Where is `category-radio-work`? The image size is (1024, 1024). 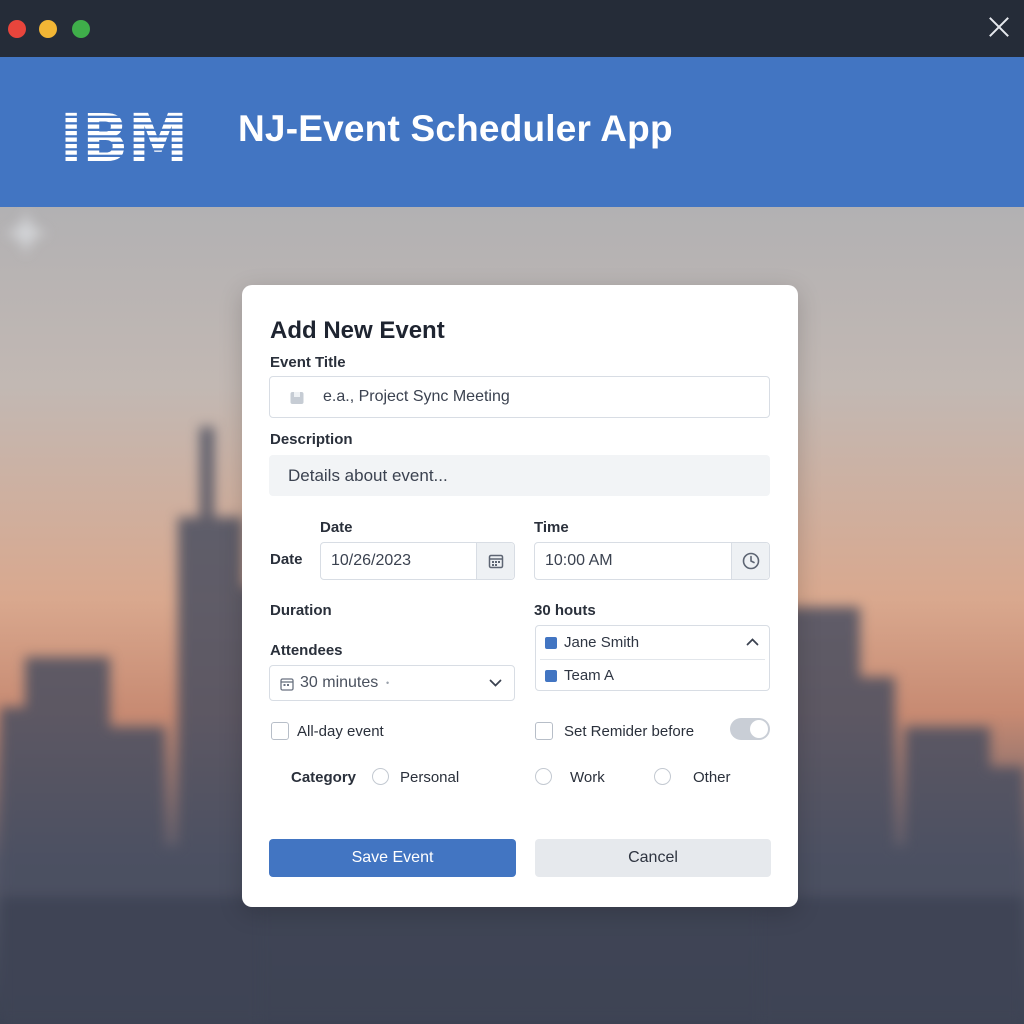 category-radio-work is located at coordinates (543, 776).